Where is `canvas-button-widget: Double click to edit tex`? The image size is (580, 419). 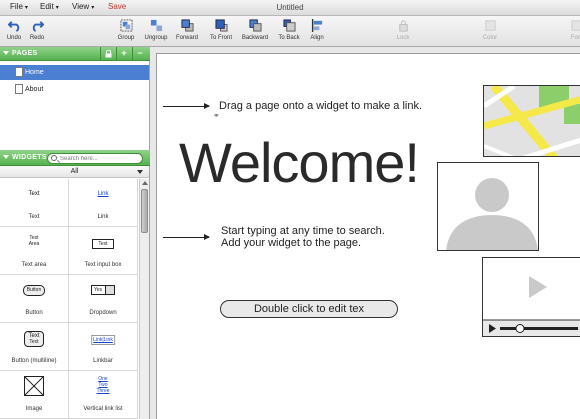
canvas-button-widget: Double click to edit tex is located at coordinates (309, 309).